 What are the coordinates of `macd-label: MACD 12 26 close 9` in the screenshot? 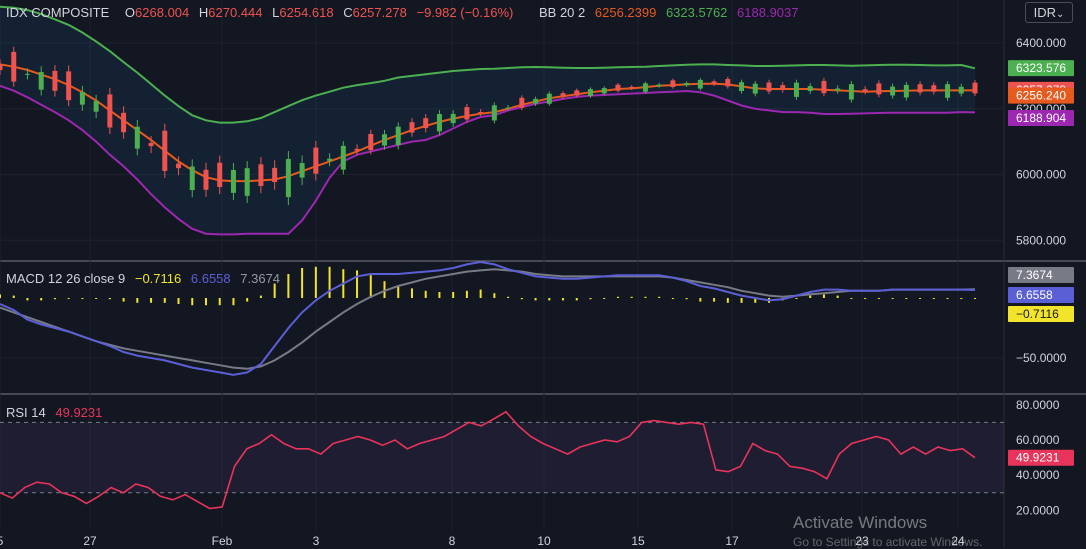 It's located at (66, 278).